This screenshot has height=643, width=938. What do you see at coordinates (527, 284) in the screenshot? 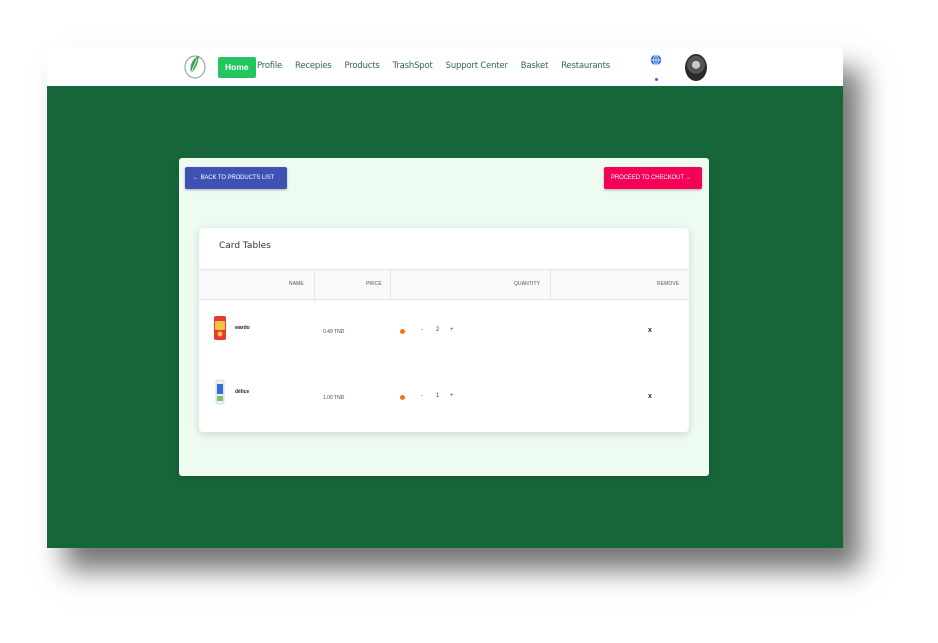
I see `column-header-quantity: QUANTITY` at bounding box center [527, 284].